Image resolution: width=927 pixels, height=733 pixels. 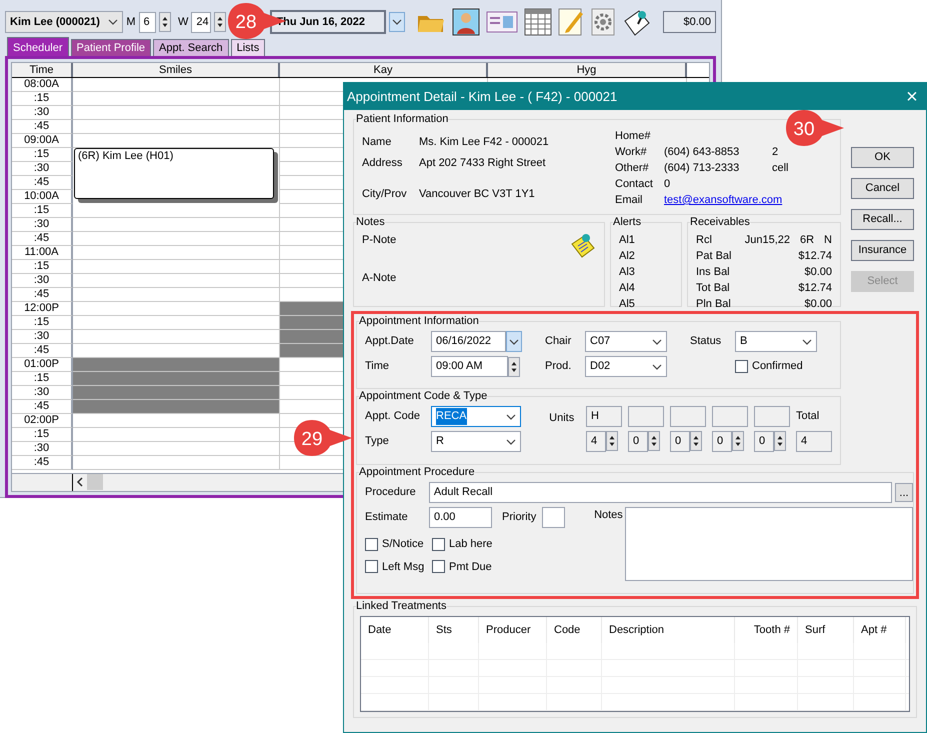 What do you see at coordinates (626, 341) in the screenshot?
I see `dropdown: C07` at bounding box center [626, 341].